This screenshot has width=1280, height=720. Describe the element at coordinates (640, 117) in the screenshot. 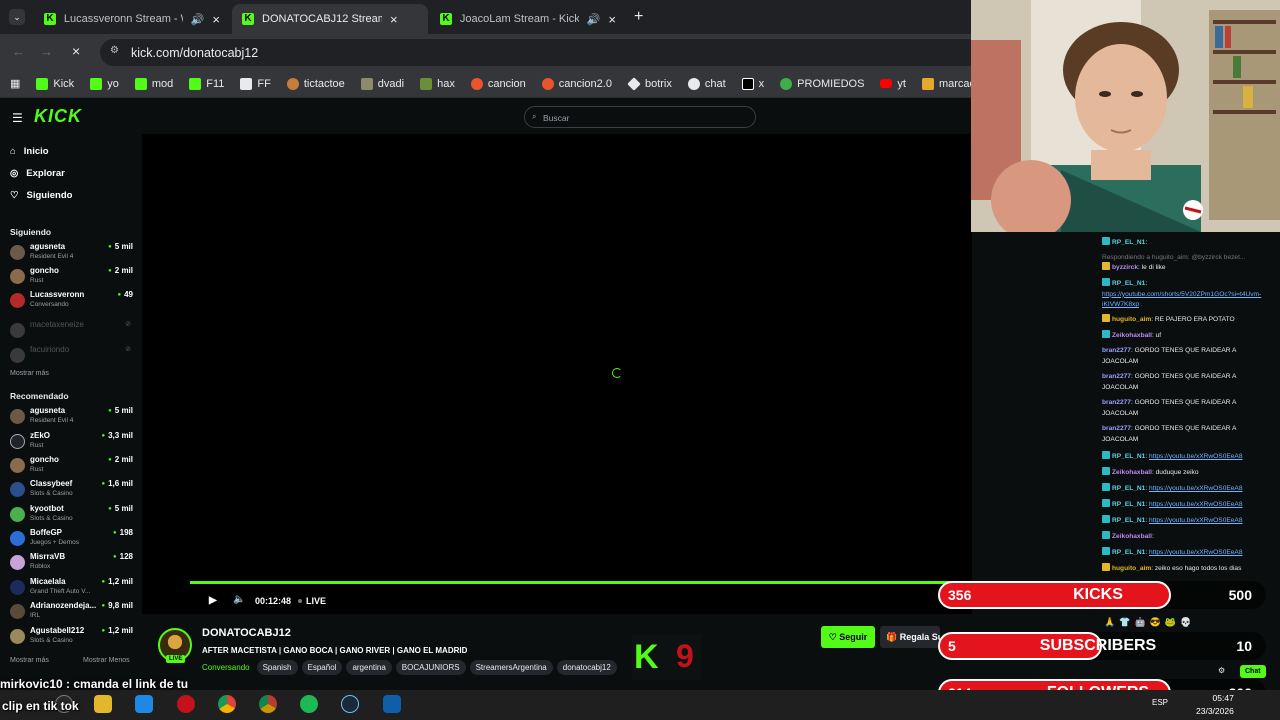

I see `search-input: ⌕ Buscar` at that location.